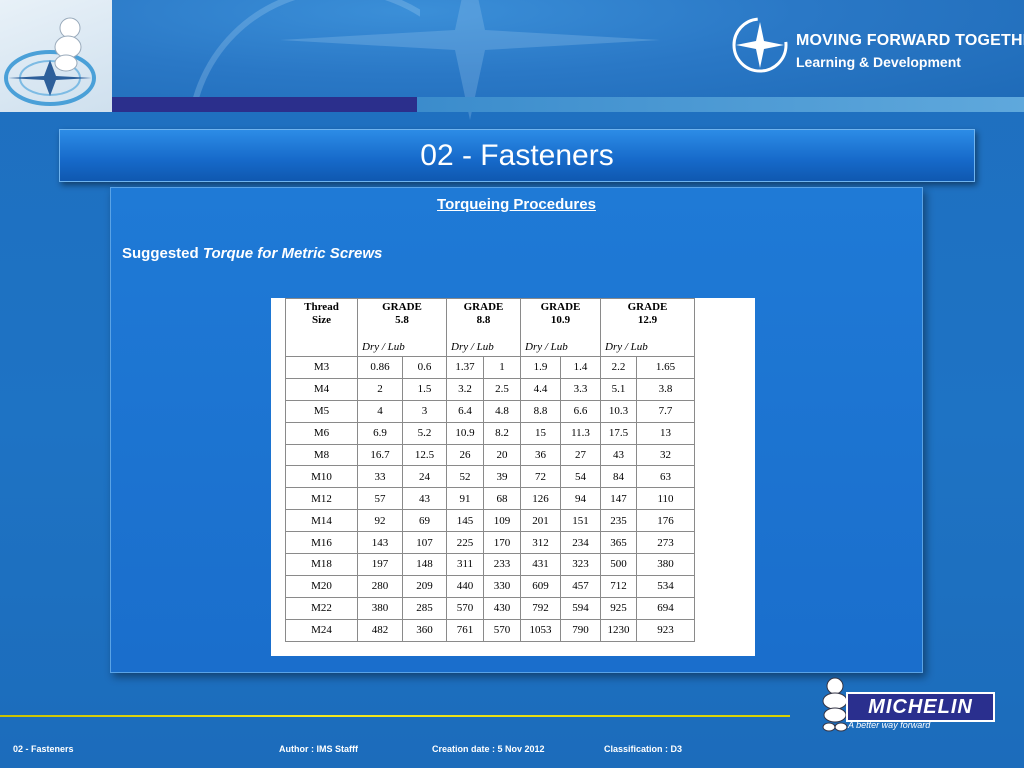  I want to click on table-row: M16 143 107 225 170 312 234 365 273, so click(490, 543).